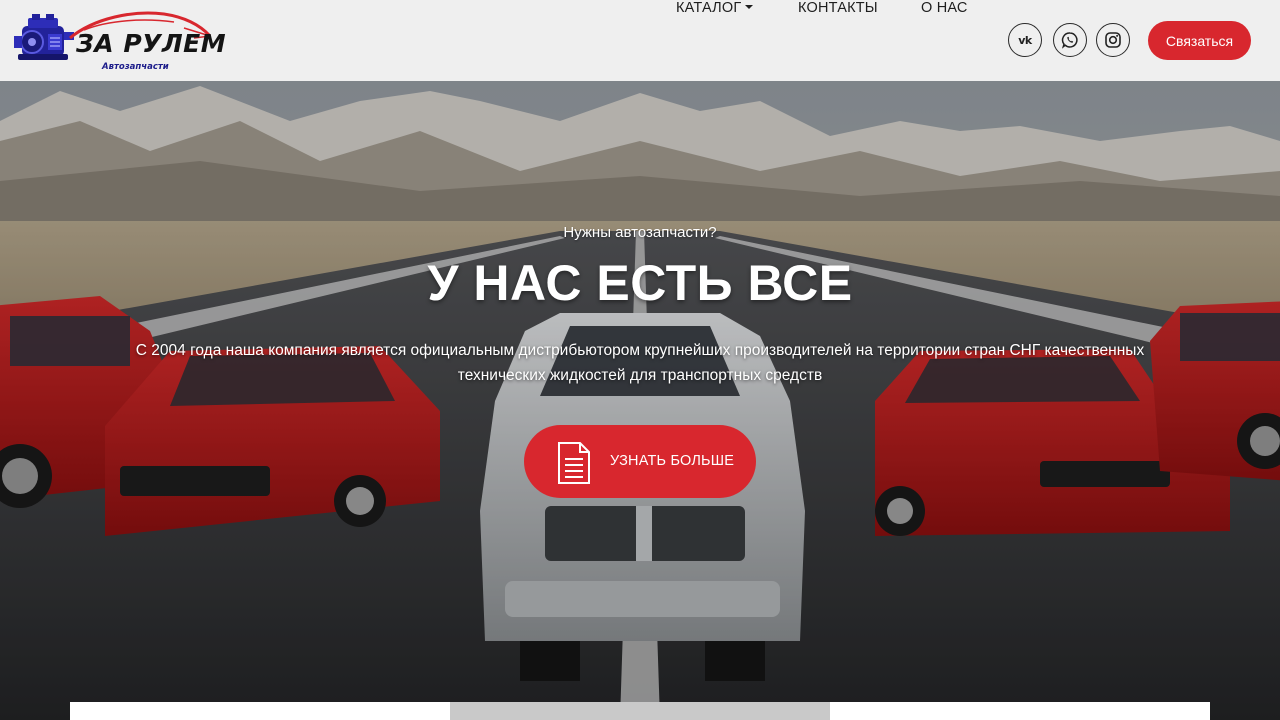 The height and width of the screenshot is (720, 1280). I want to click on nav-item-contacts-label: КОНТАКТЫ, so click(838, 8).